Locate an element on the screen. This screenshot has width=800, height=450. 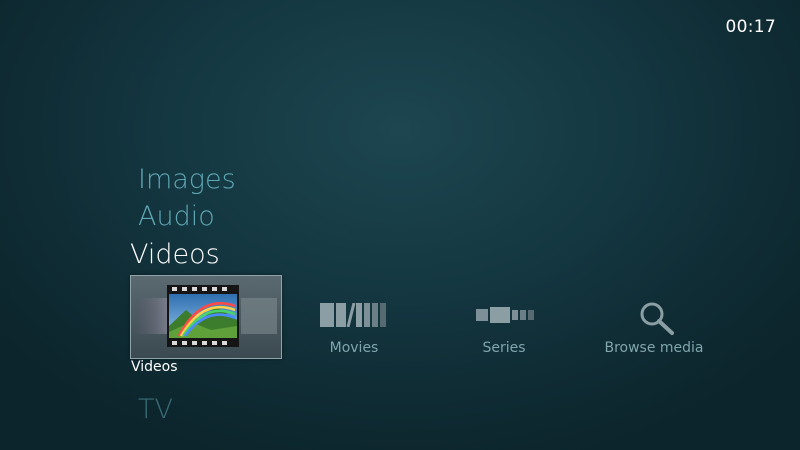
menu-item-videos: Videos is located at coordinates (175, 254).